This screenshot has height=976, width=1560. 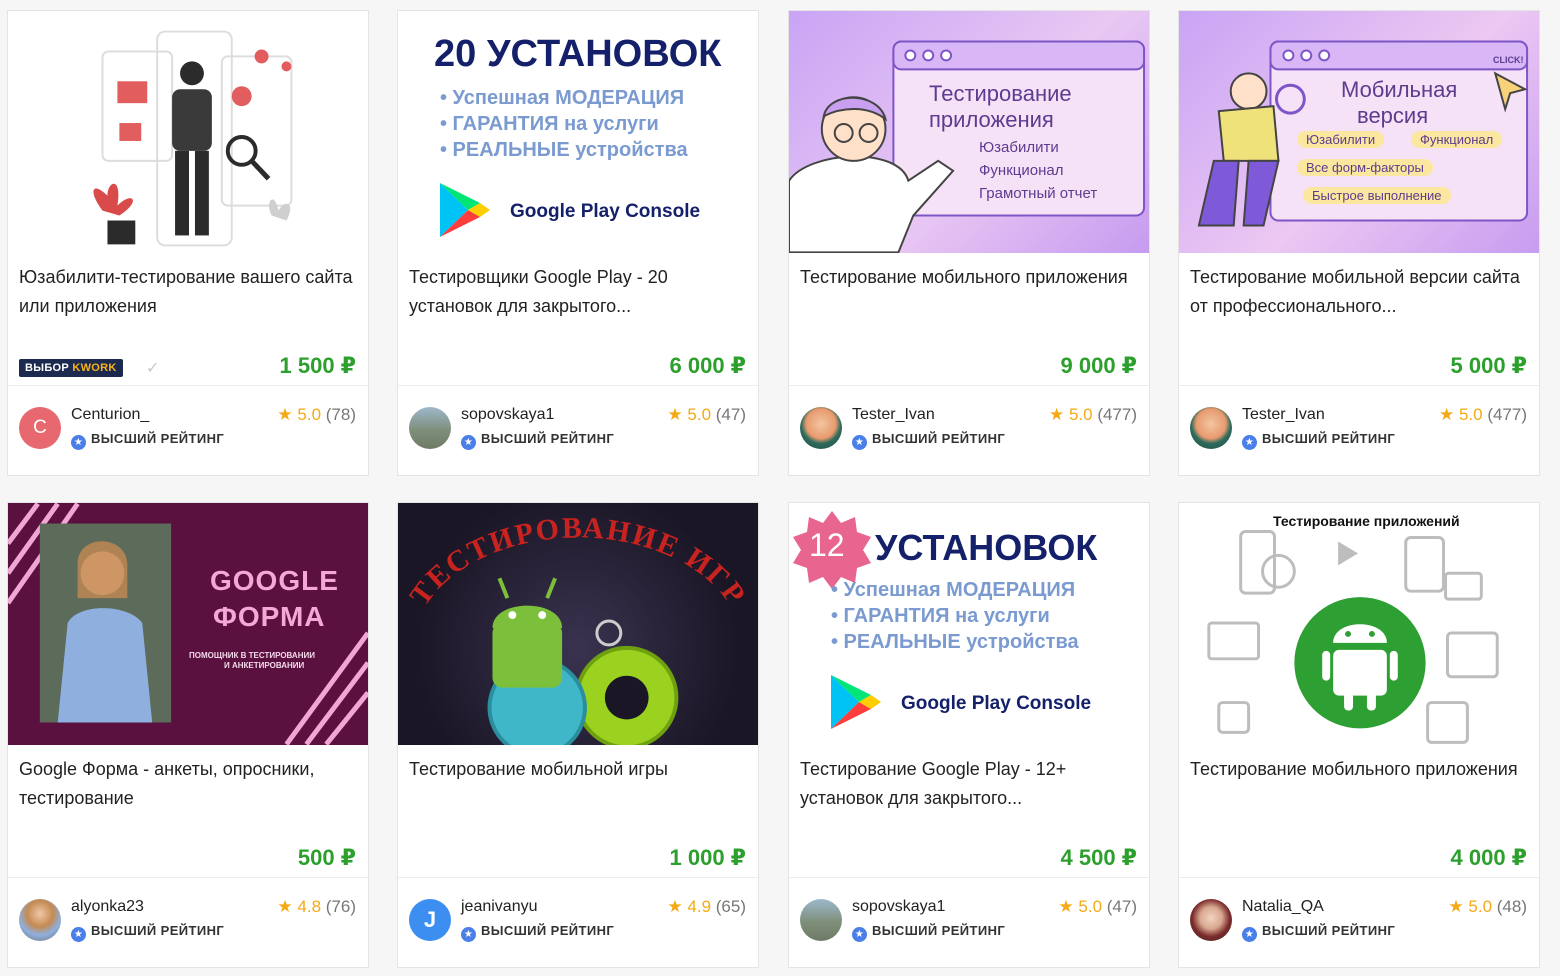 What do you see at coordinates (326, 857) in the screenshot?
I see `card-price: 500 ₽` at bounding box center [326, 857].